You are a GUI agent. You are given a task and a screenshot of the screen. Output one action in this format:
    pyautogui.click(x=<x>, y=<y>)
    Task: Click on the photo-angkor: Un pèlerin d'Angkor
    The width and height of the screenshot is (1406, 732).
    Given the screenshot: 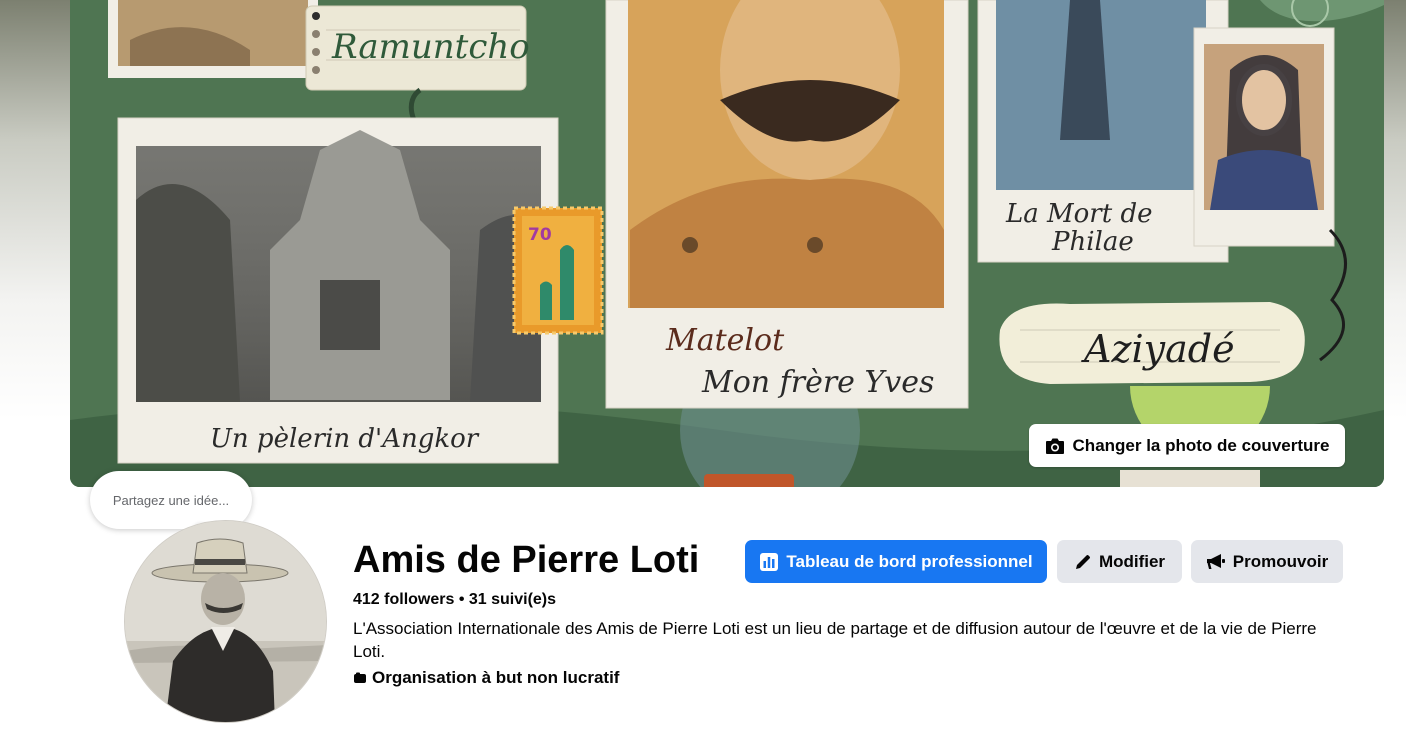 What is the action you would take?
    pyautogui.click(x=338, y=290)
    